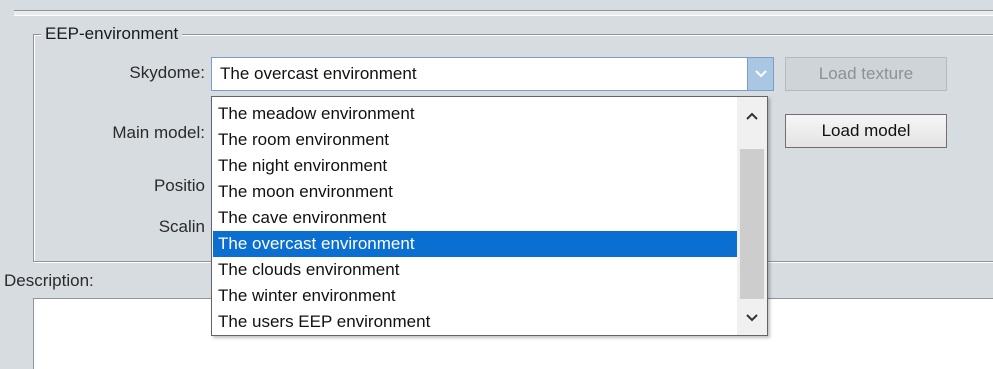  Describe the element at coordinates (503, 13) in the screenshot. I see `top-separator` at that location.